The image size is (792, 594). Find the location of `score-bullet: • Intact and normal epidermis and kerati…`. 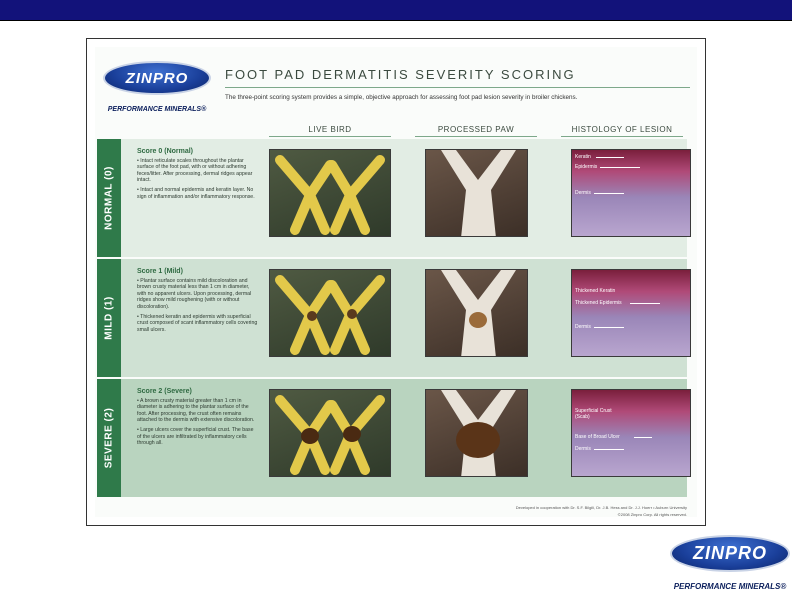

score-bullet: • Intact and normal epidermis and kerati… is located at coordinates (196, 193).